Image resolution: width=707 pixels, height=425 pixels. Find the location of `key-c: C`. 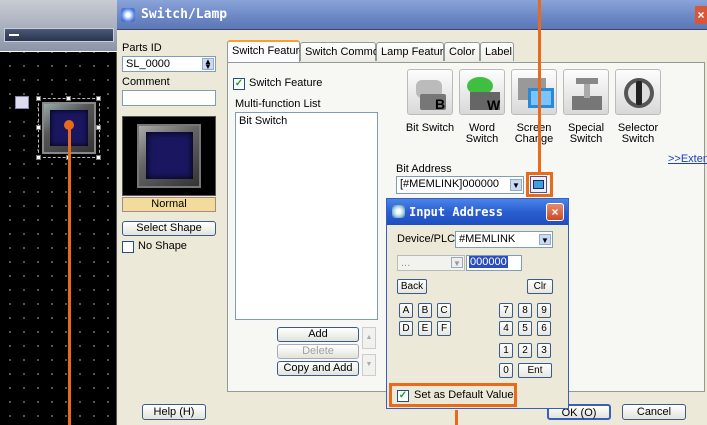

key-c: C is located at coordinates (444, 310).